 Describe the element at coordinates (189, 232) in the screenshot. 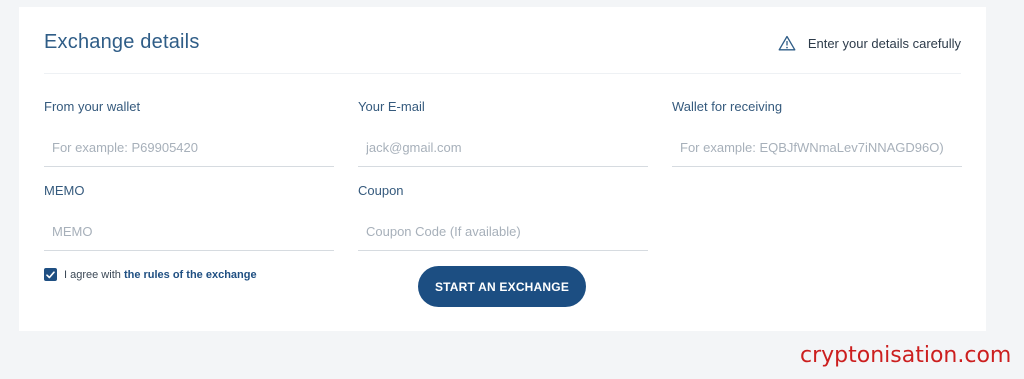

I see `memo-input` at that location.